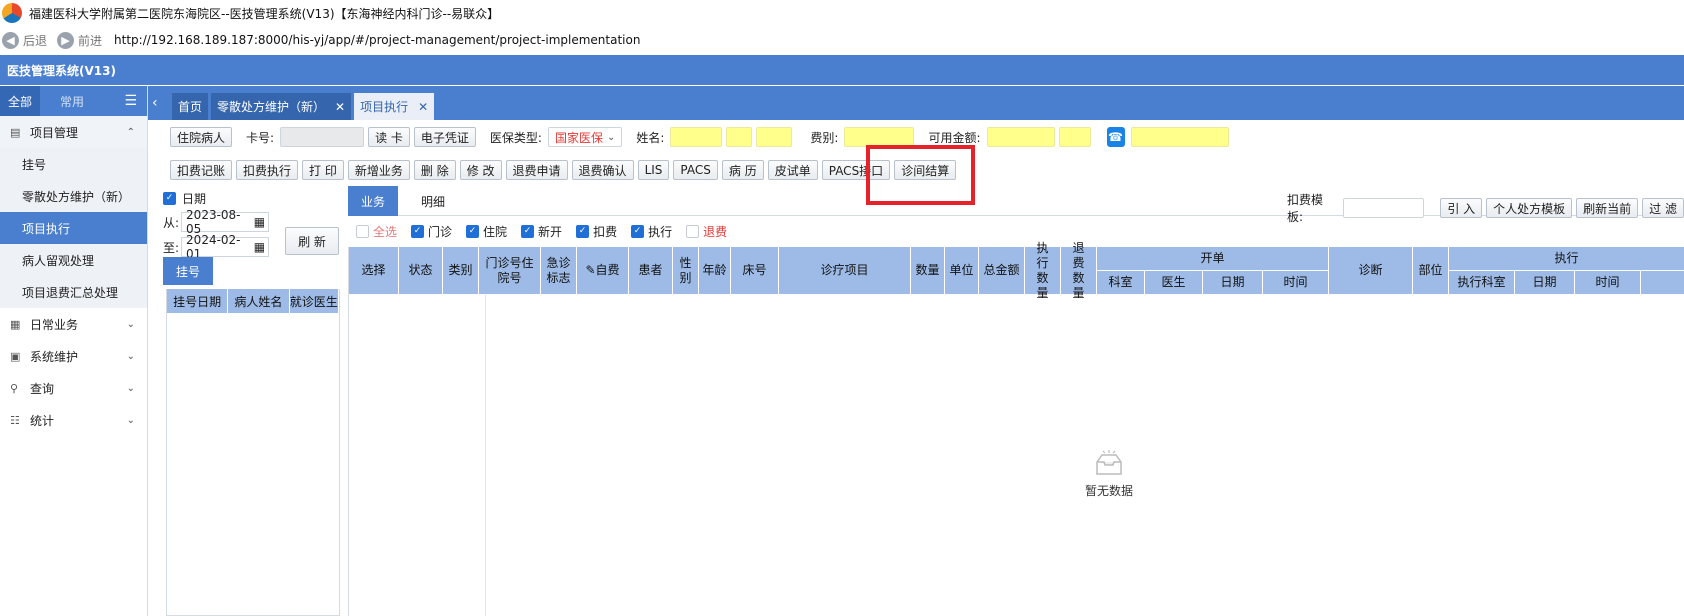 The height and width of the screenshot is (616, 1684). What do you see at coordinates (201, 170) in the screenshot?
I see `charge-record-button: 扣费记账` at bounding box center [201, 170].